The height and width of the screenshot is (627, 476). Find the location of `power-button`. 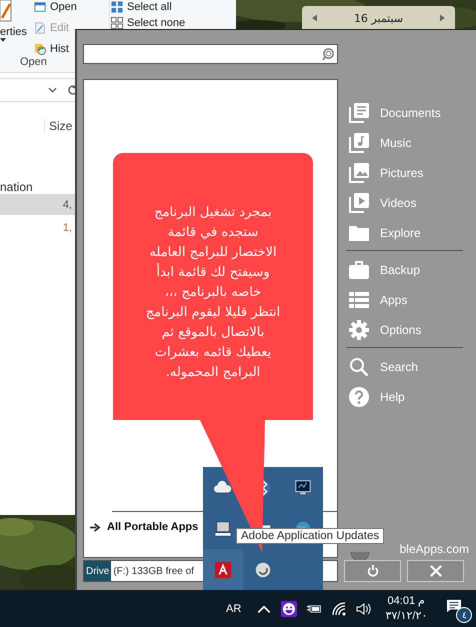

power-button is located at coordinates (372, 571).